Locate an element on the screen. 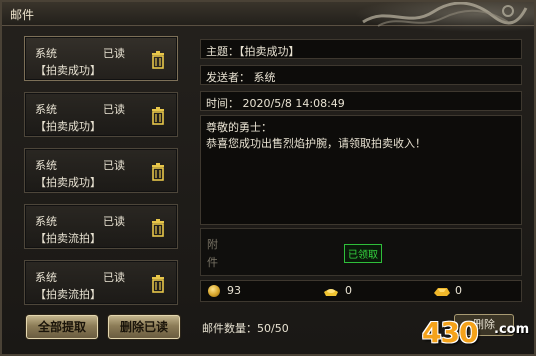  sender-text: 发送者： 系统 is located at coordinates (241, 77).